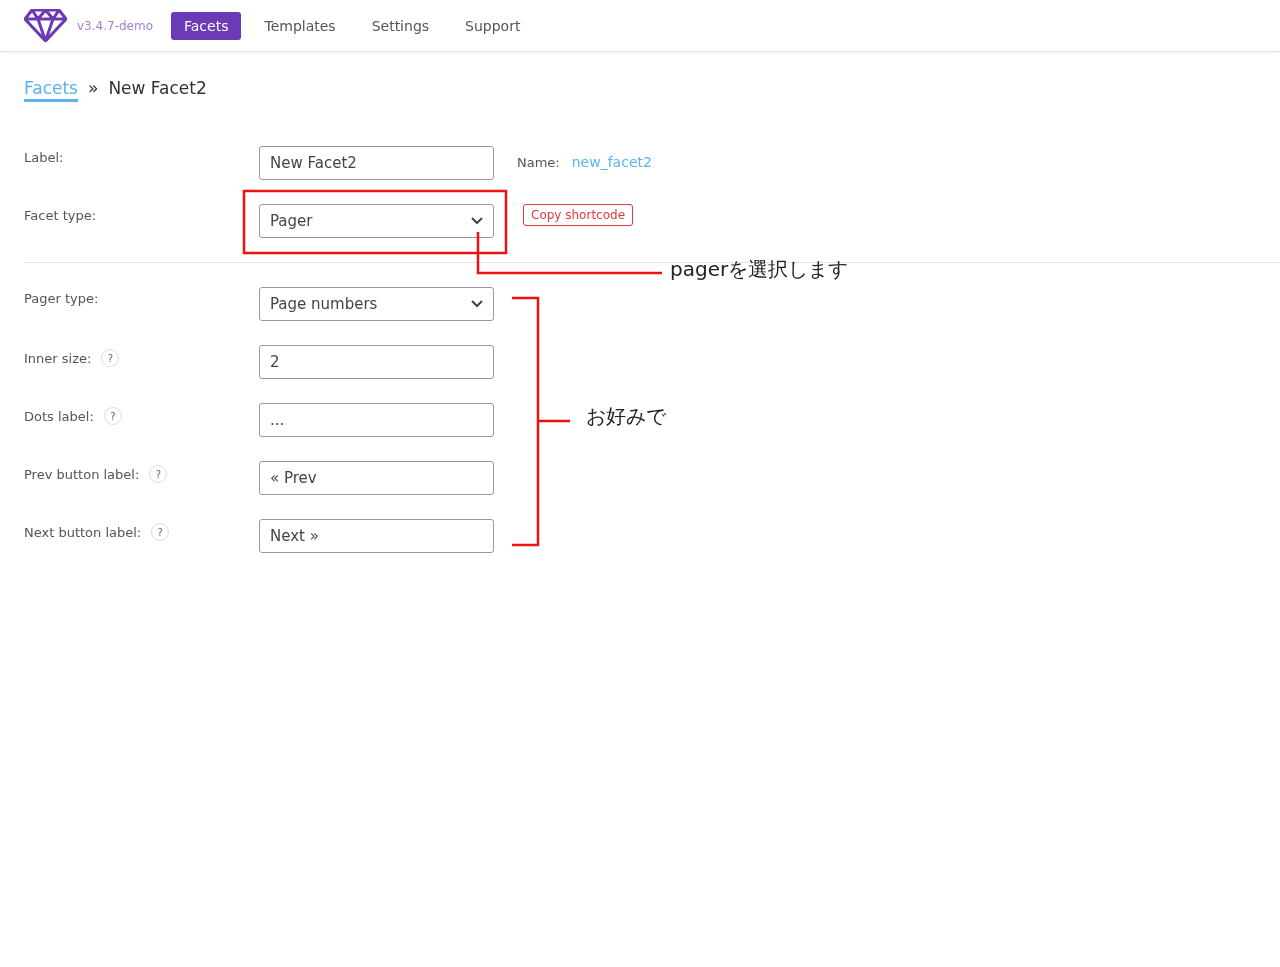 The image size is (1280, 967). I want to click on annotation-text: お好みで, so click(626, 416).